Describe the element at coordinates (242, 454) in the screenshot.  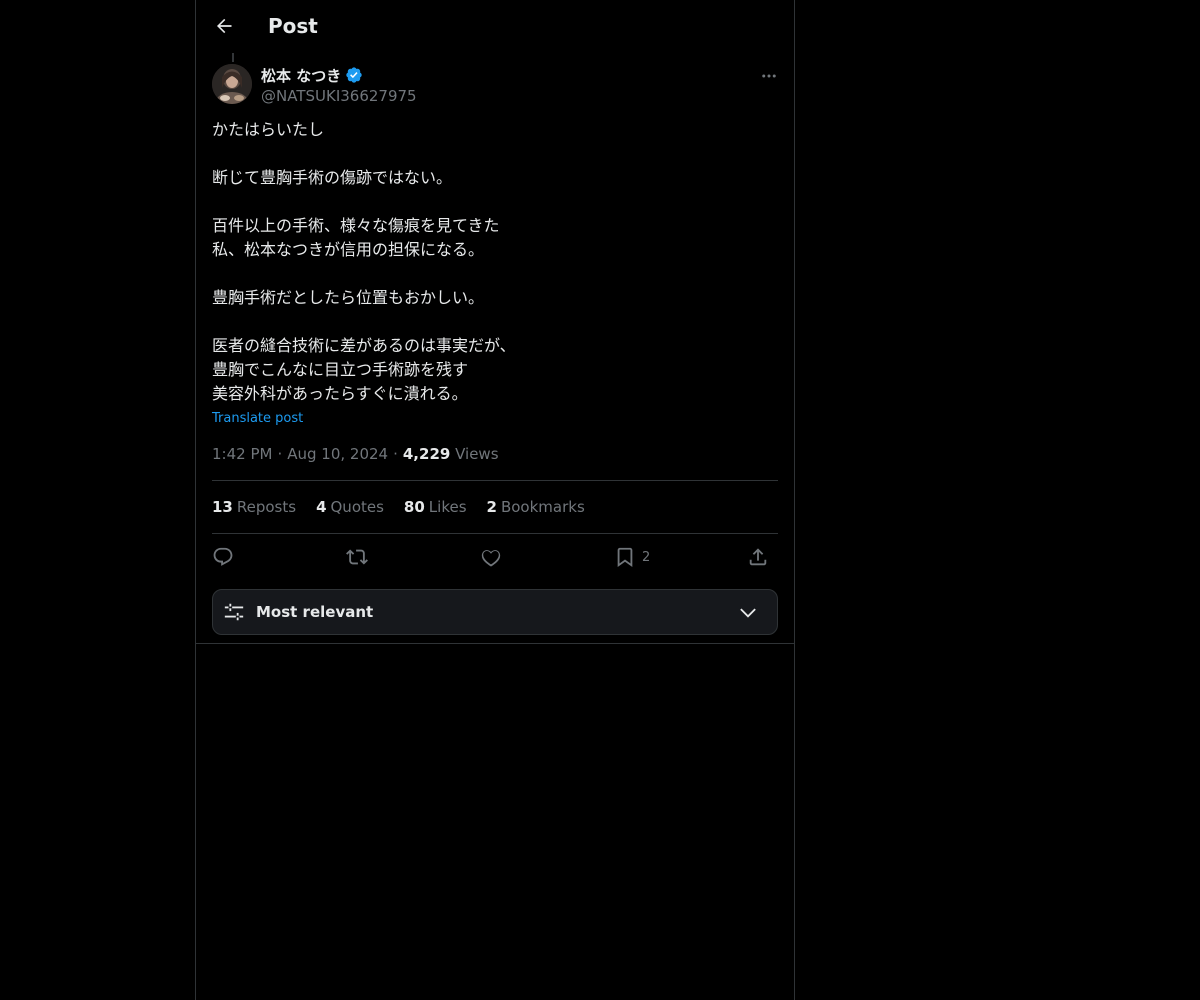
I see `post-time: 1:42 PM` at that location.